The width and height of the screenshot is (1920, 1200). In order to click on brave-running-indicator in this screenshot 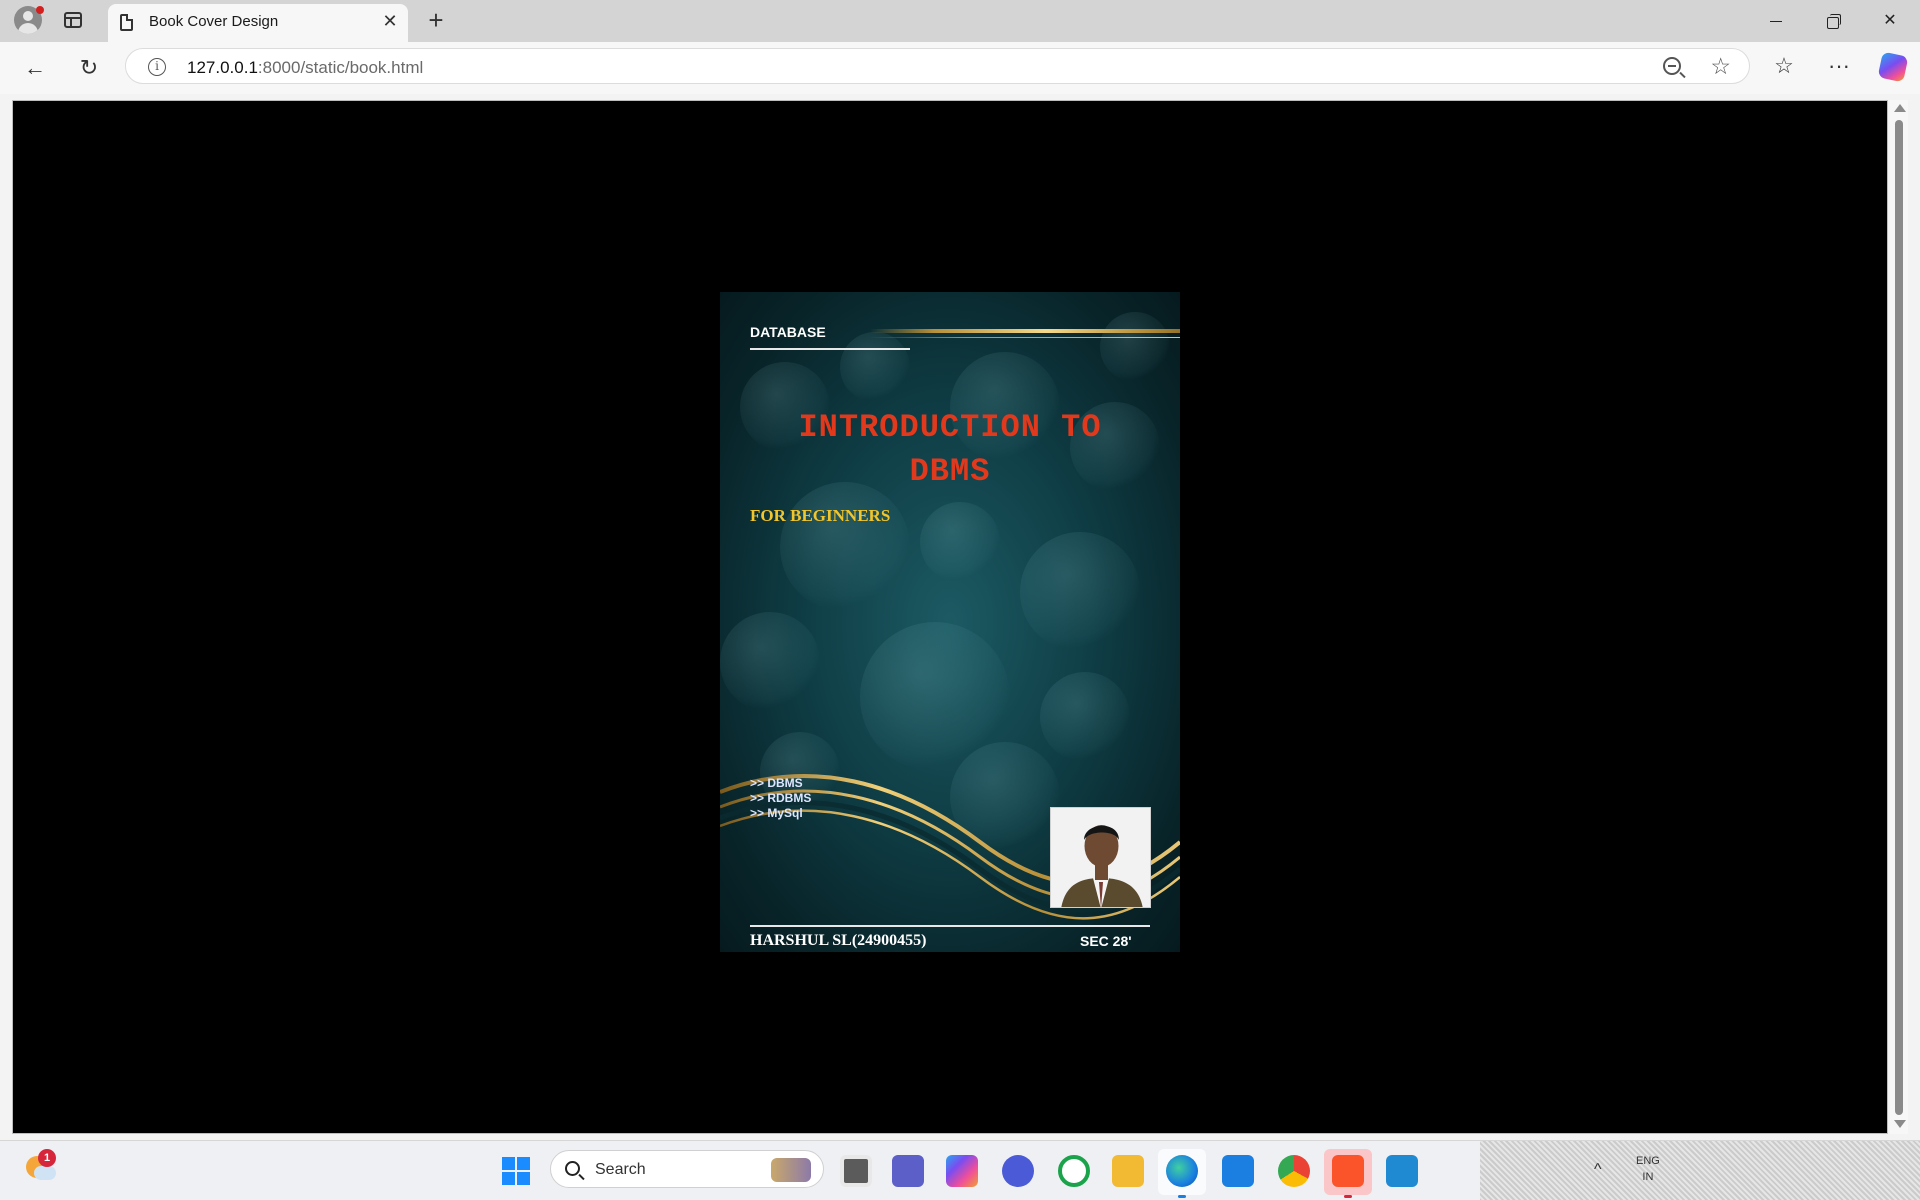, I will do `click(1348, 1196)`.